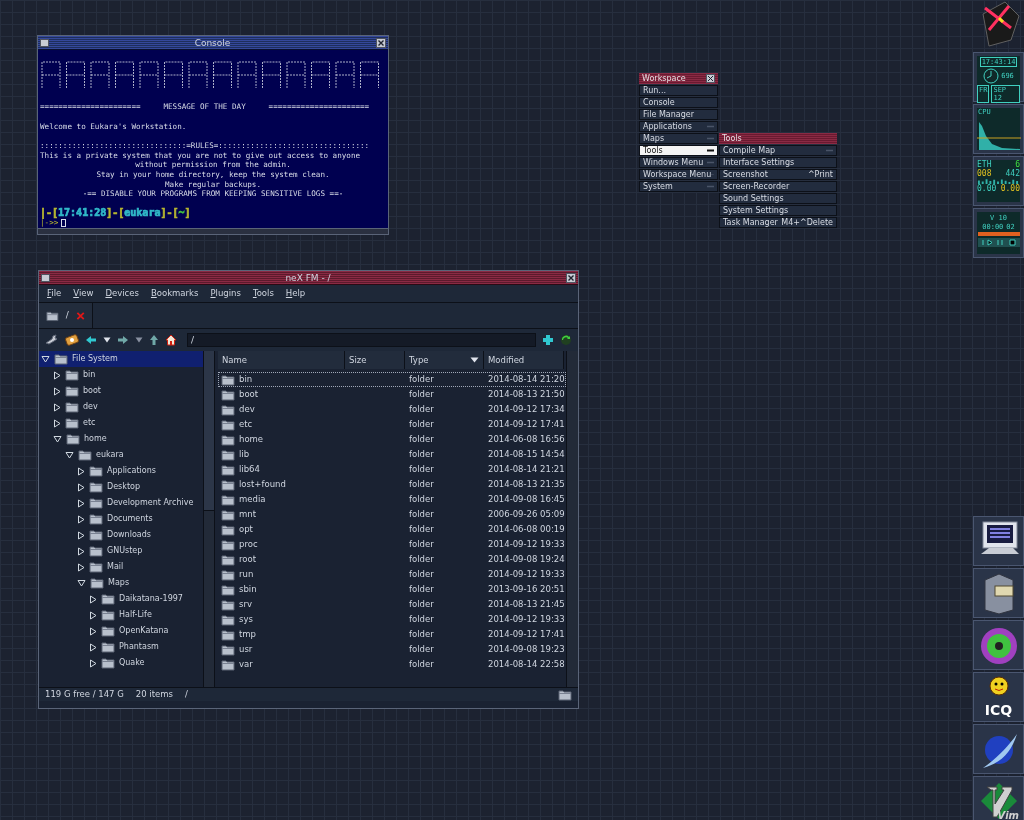 Image resolution: width=1024 pixels, height=820 pixels. I want to click on tree-item: File System, so click(121, 359).